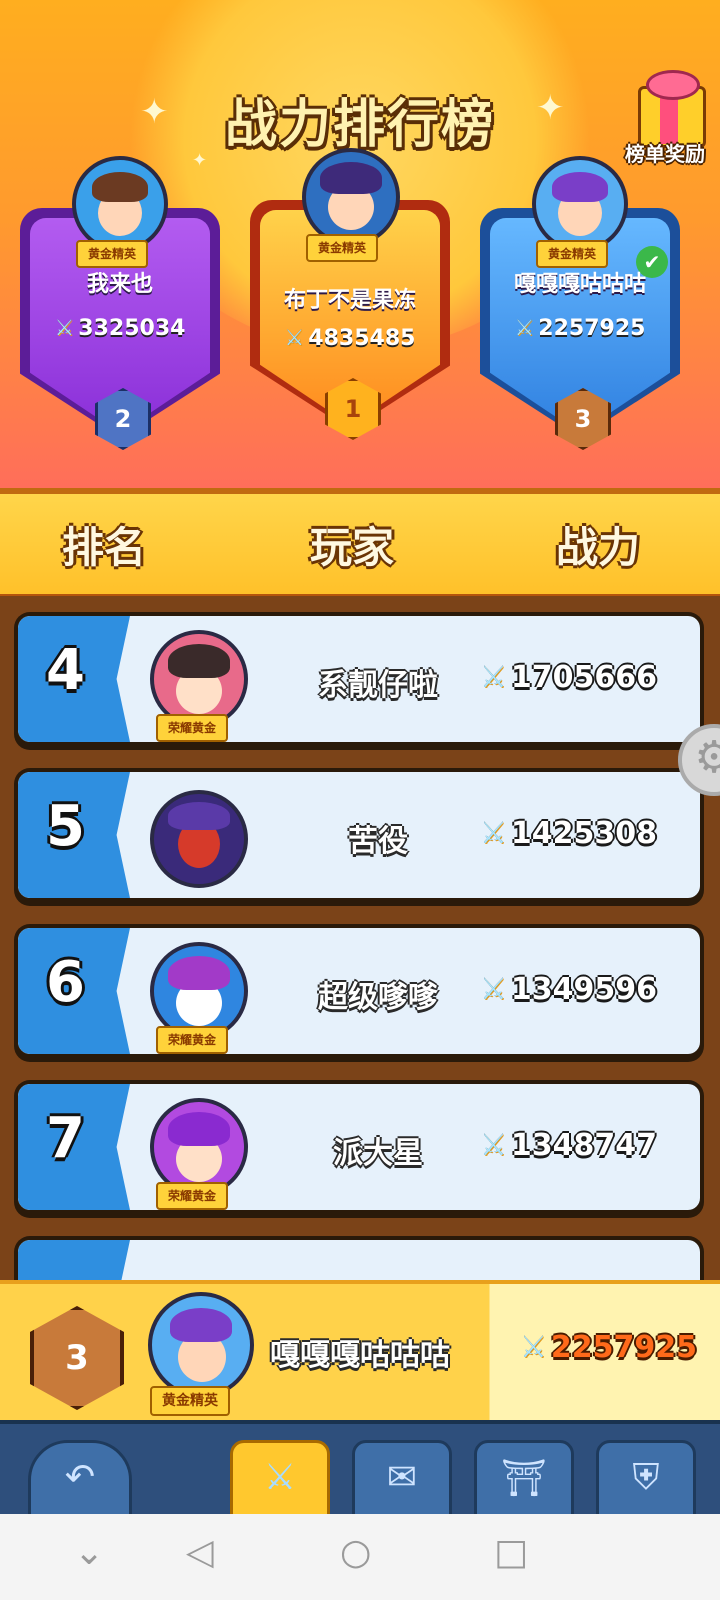 The image size is (720, 1600). I want to click on nav-collapse-icon: ⌄, so click(89, 1552).